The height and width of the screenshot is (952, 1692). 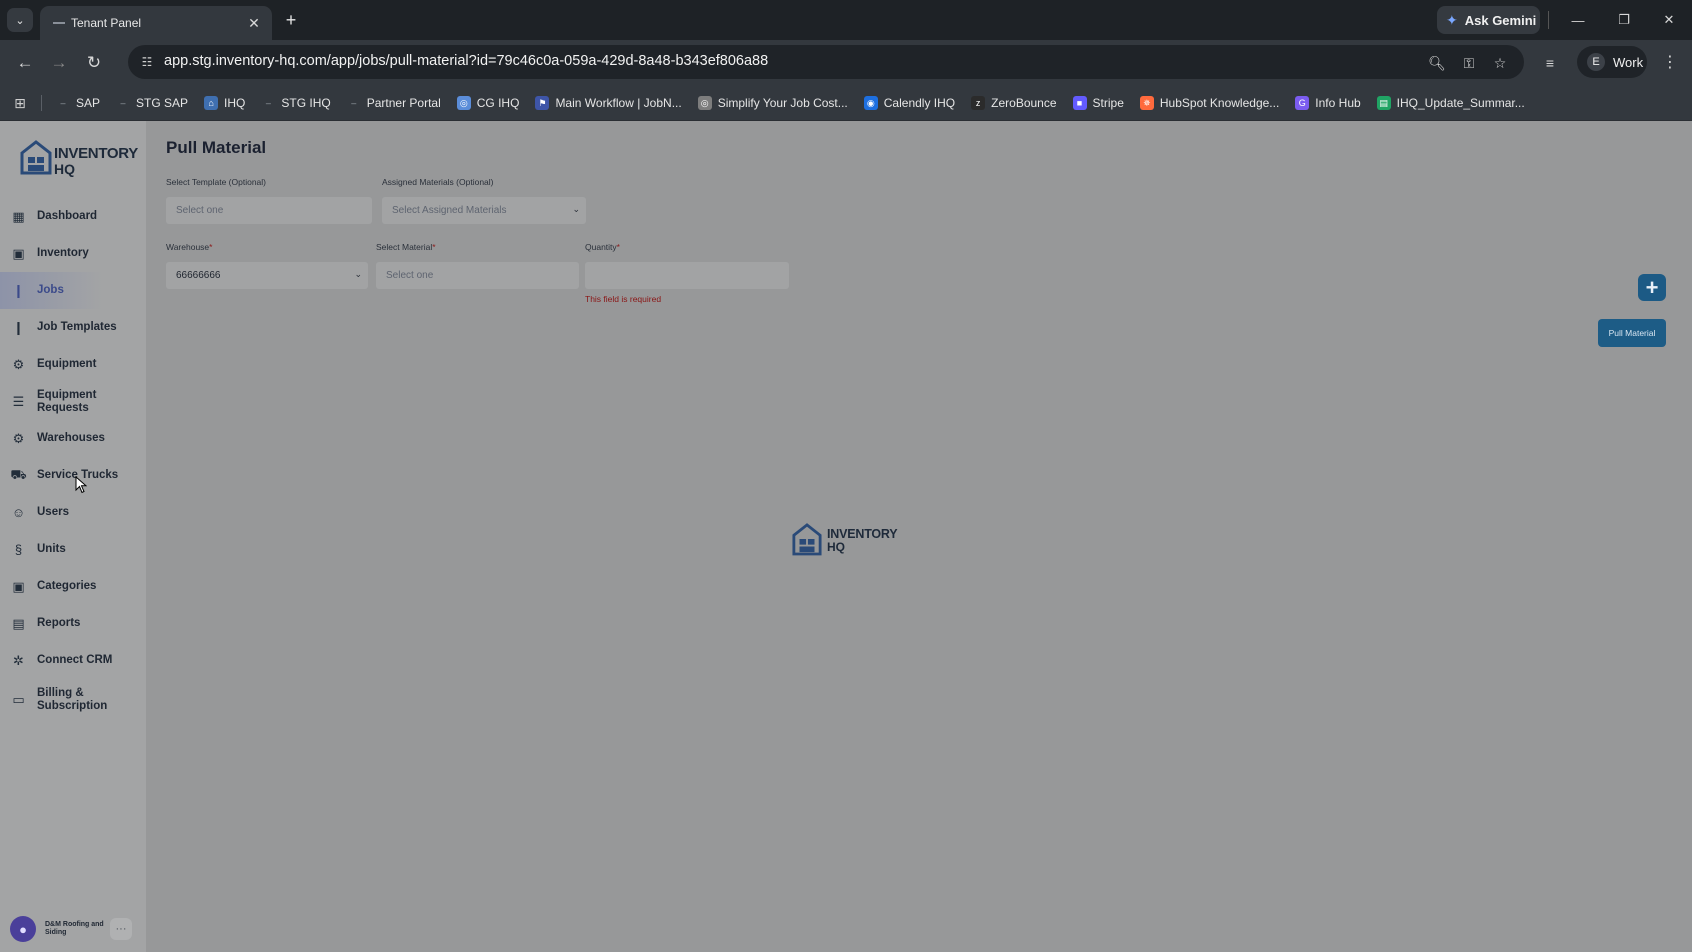 I want to click on truck-icon: ⛟, so click(x=18, y=474).